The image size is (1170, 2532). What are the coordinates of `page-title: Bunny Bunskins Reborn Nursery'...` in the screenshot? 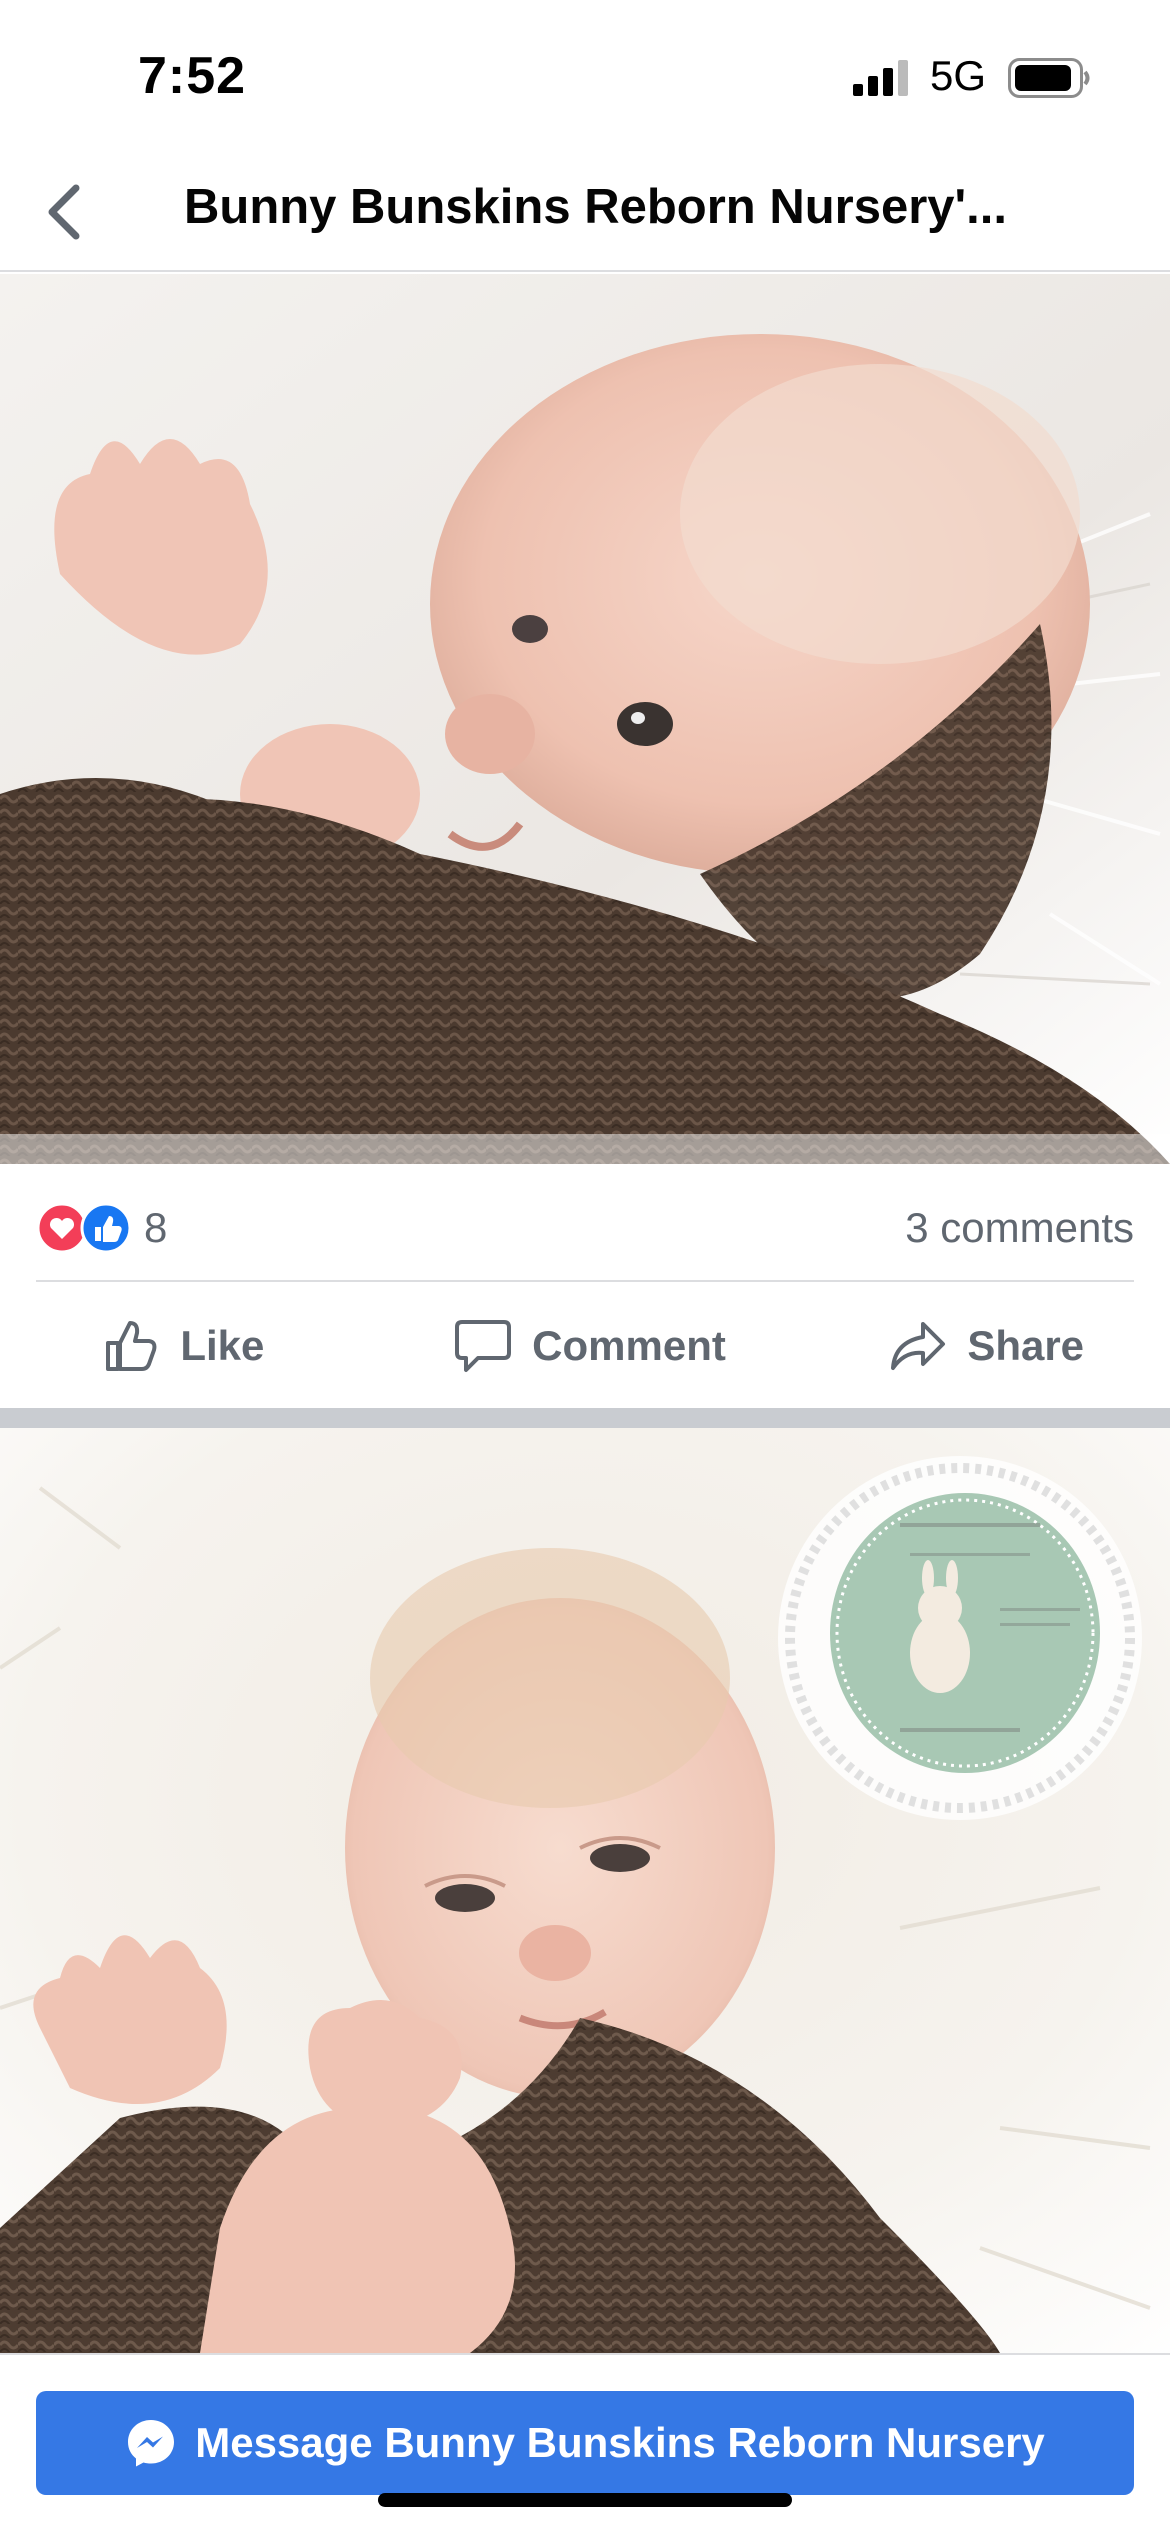 It's located at (596, 207).